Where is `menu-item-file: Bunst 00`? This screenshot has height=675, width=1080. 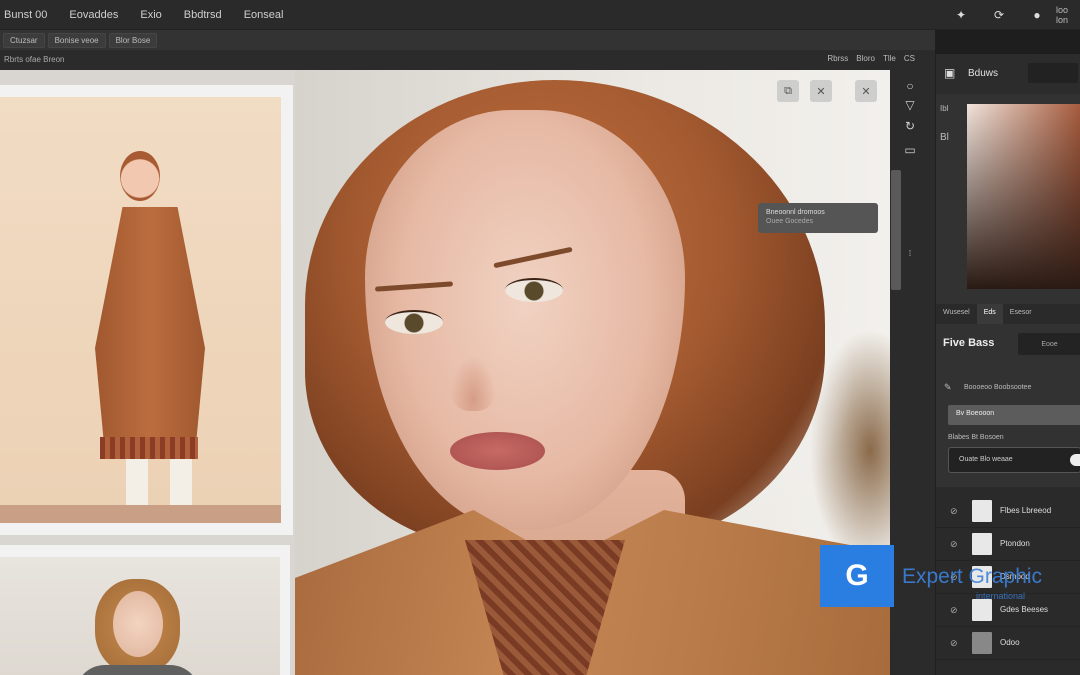
menu-item-file: Bunst 00 is located at coordinates (25, 15).